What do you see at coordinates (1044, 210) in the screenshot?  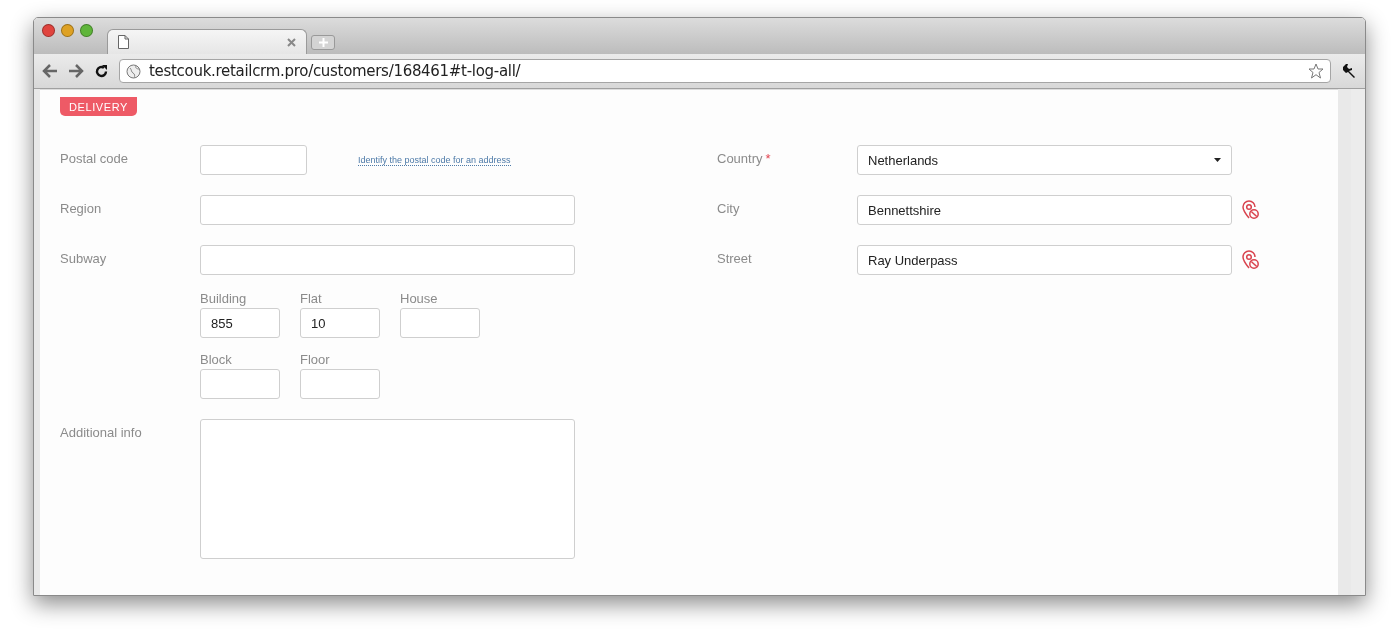 I see `text-field: Bennettshire` at bounding box center [1044, 210].